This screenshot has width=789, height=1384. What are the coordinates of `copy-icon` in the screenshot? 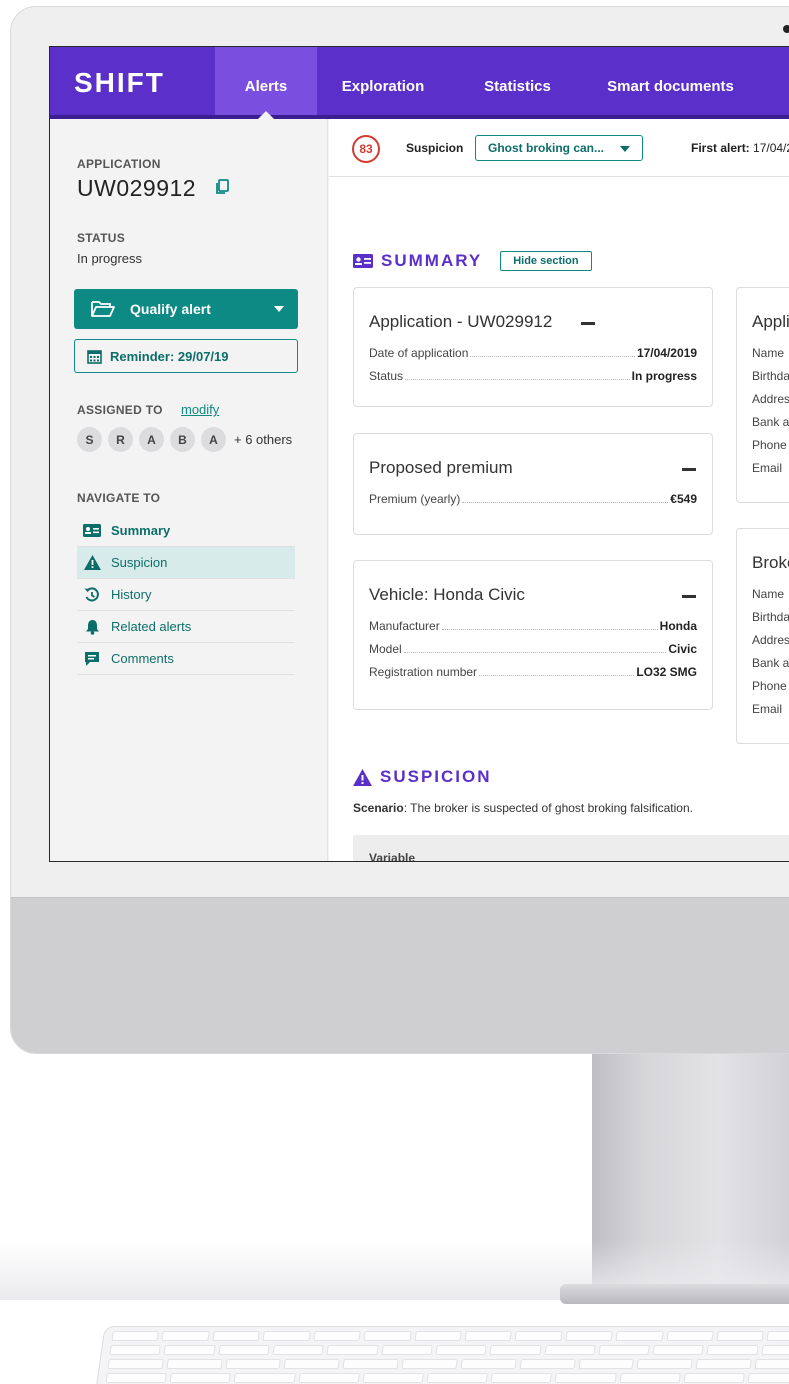 It's located at (222, 187).